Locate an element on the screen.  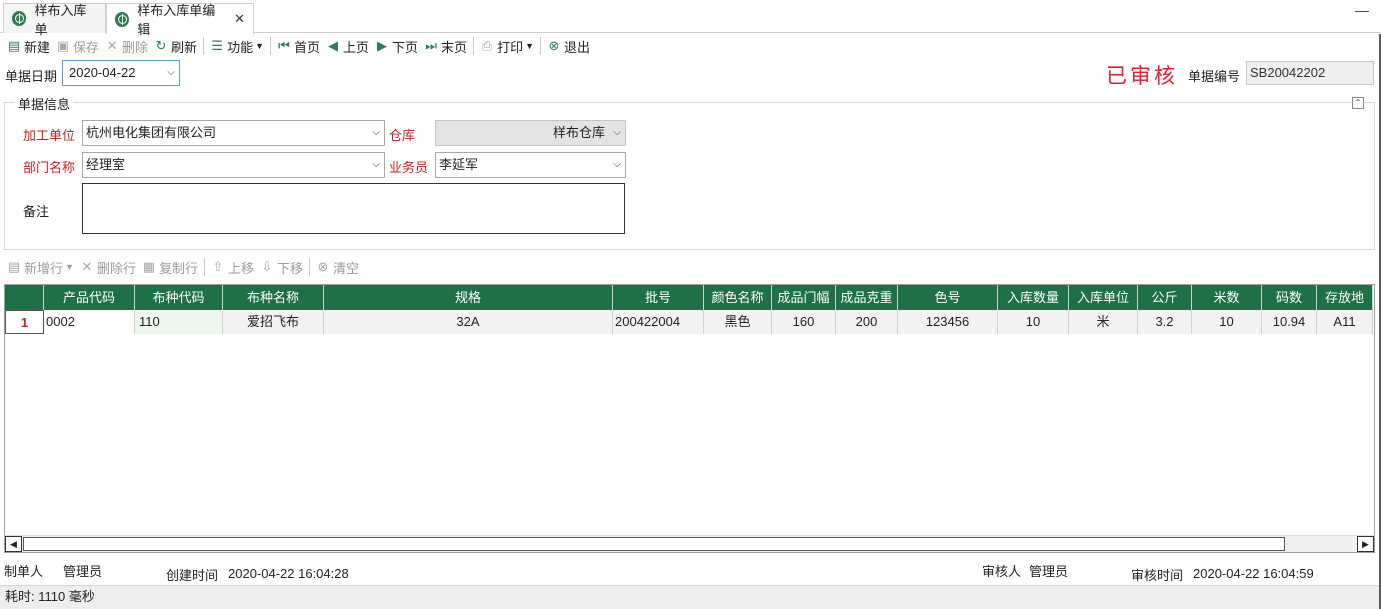
cell-width: 160 is located at coordinates (804, 322).